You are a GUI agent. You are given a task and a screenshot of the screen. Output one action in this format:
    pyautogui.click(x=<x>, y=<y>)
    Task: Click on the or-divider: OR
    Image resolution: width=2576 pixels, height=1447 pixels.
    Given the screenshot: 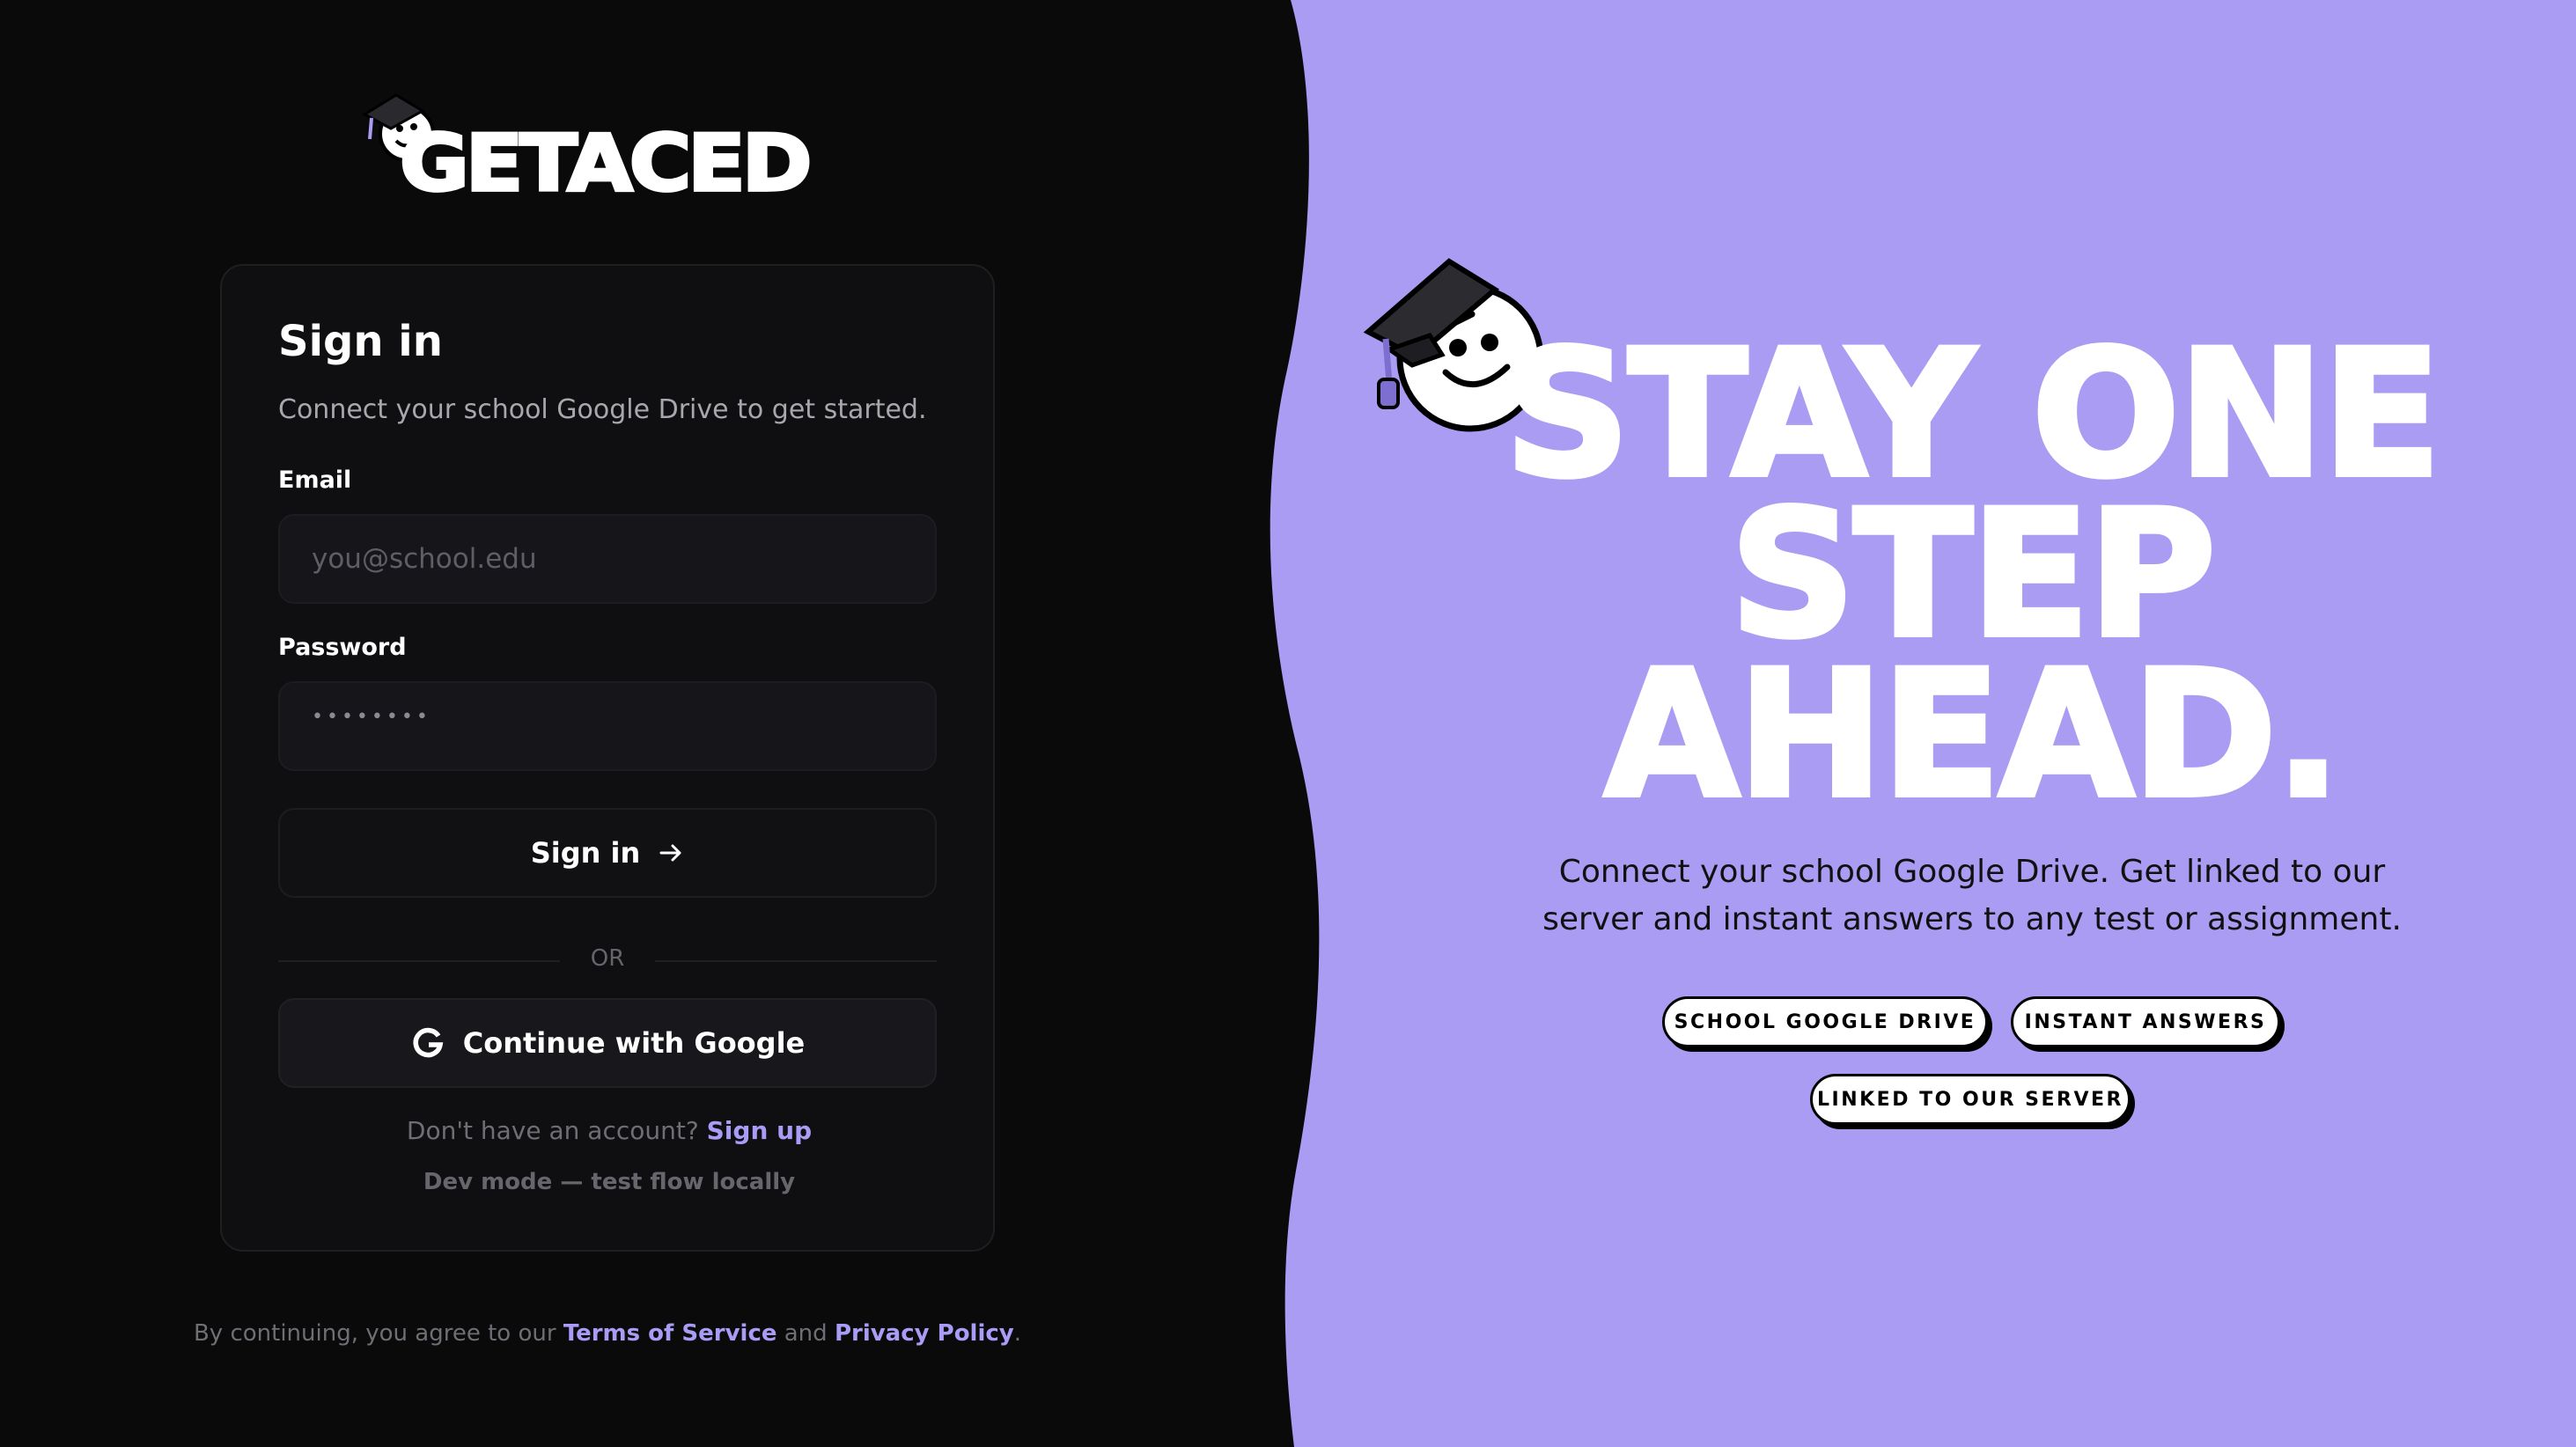 What is the action you would take?
    pyautogui.click(x=607, y=961)
    